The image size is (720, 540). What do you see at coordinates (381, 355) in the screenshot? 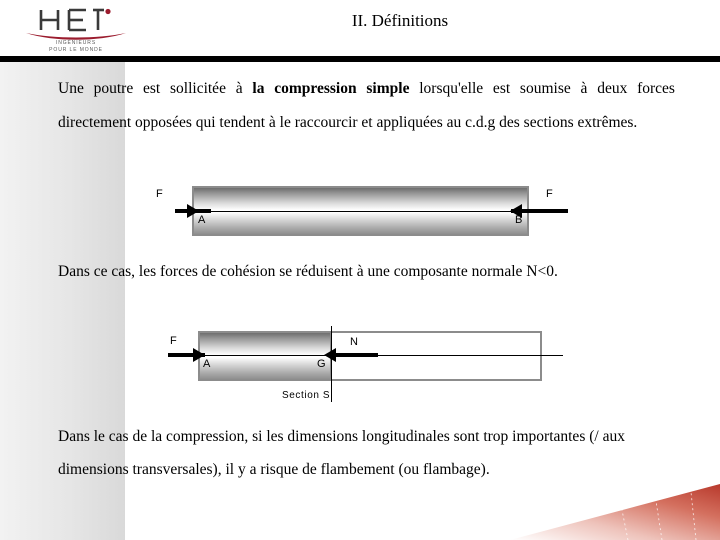
I see `beam-axis-line` at bounding box center [381, 355].